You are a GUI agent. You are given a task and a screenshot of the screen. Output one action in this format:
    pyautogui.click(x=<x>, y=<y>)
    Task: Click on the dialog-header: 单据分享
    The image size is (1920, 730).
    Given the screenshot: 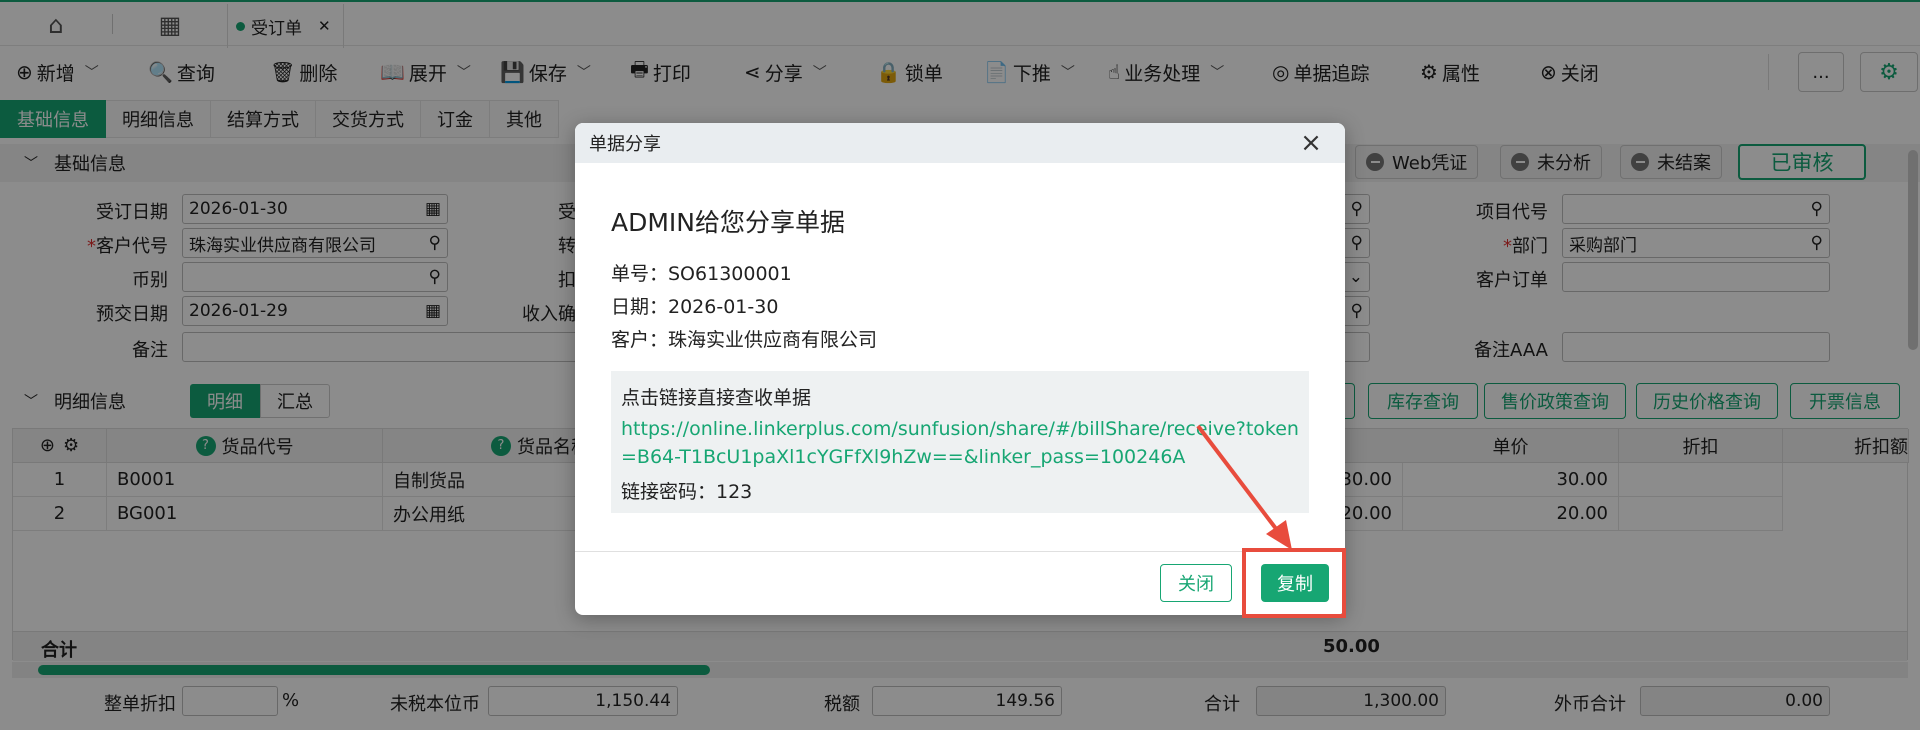 What is the action you would take?
    pyautogui.click(x=960, y=143)
    